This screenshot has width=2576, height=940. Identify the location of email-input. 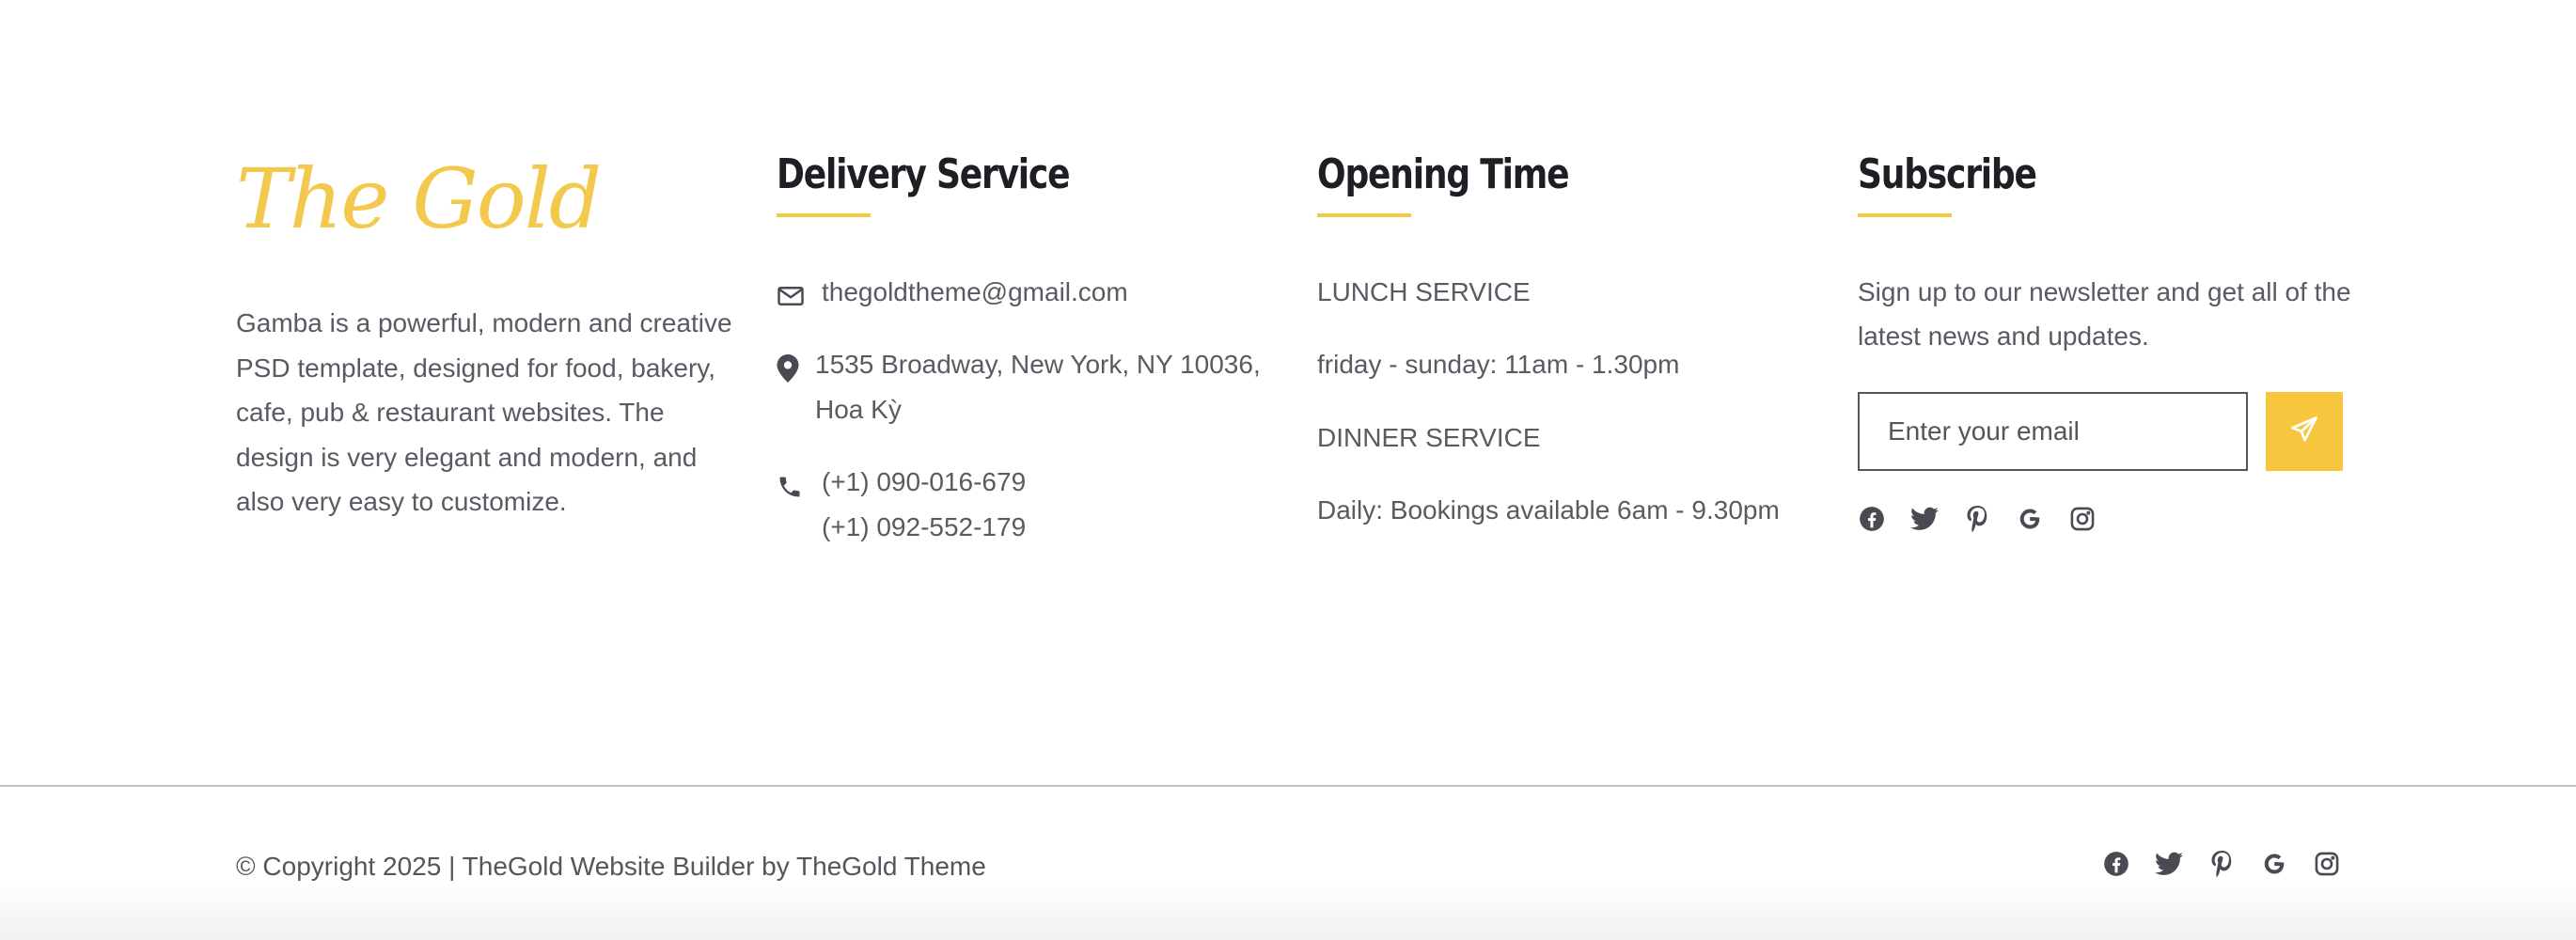
(2053, 431).